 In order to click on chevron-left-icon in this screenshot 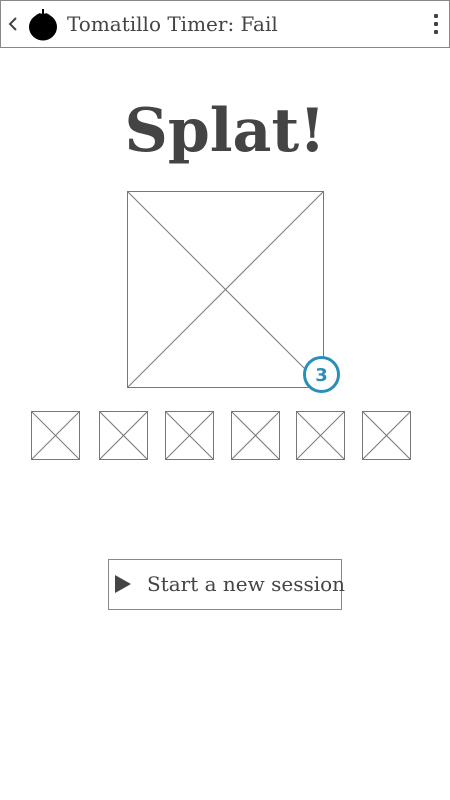, I will do `click(12, 24)`.